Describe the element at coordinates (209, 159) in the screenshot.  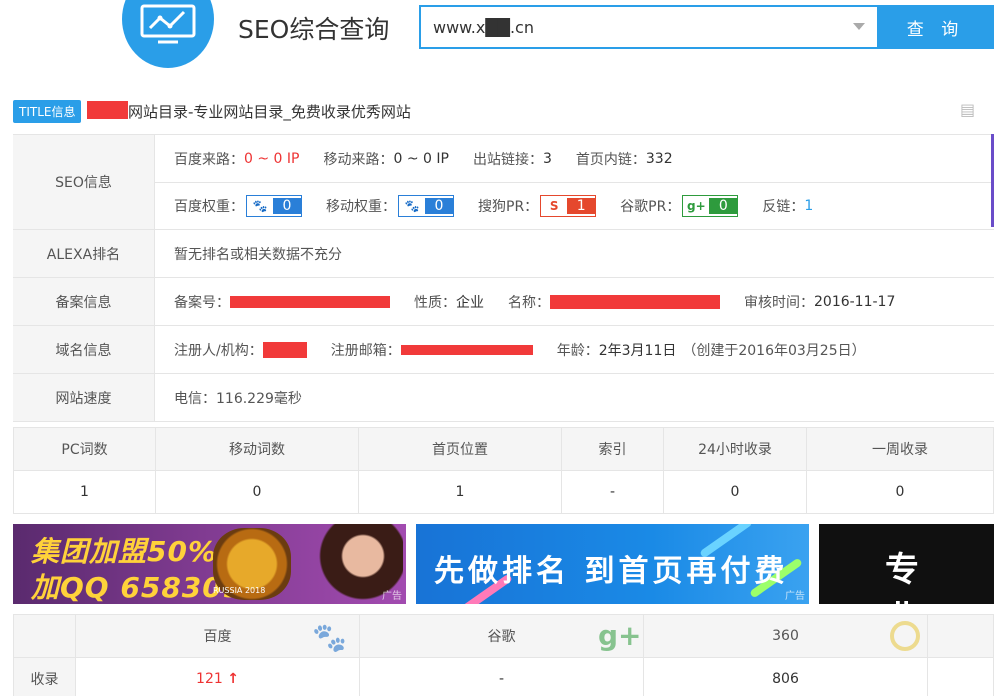
I see `field-label: 百度来路：` at that location.